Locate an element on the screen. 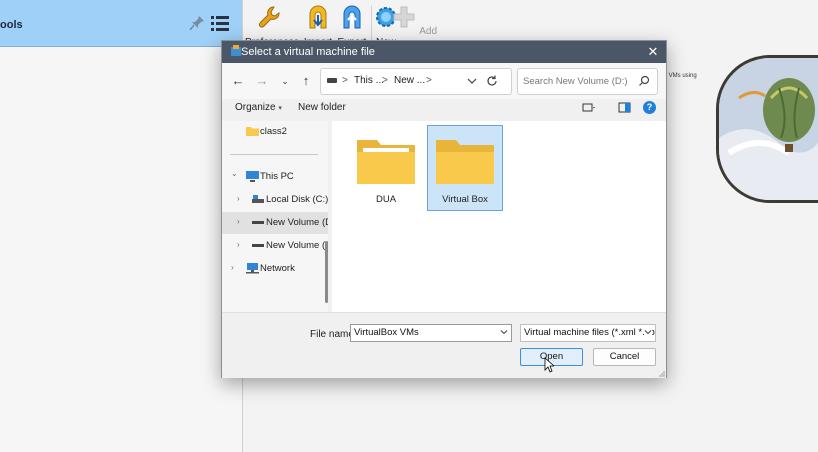 This screenshot has width=818, height=452. menu-list-icon is located at coordinates (220, 23).